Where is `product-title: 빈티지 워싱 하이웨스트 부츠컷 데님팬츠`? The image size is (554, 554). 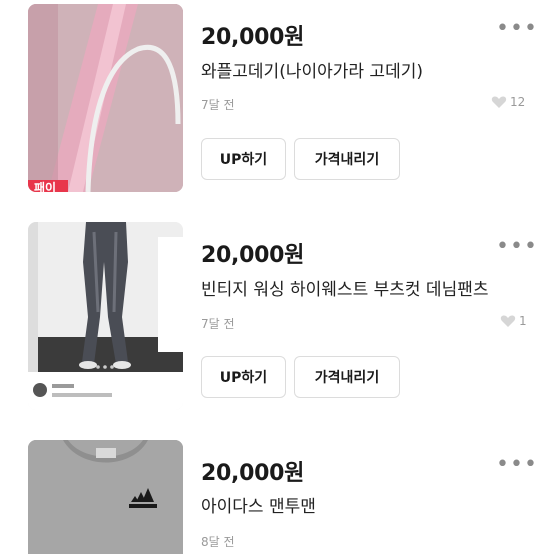 product-title: 빈티지 워싱 하이웨스트 부츠컷 데님팬츠 is located at coordinates (345, 290).